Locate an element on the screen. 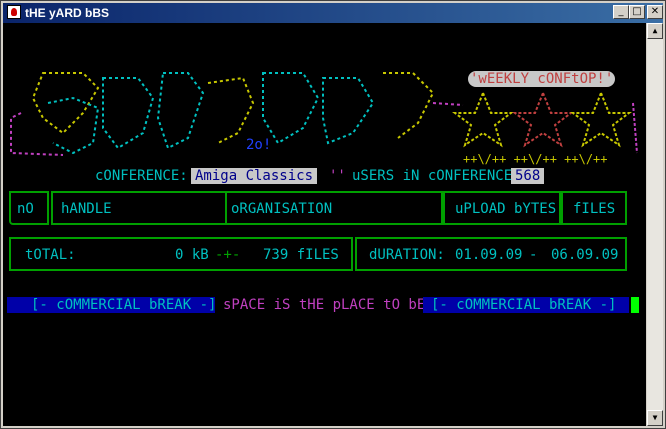  duration-label: dURATION: is located at coordinates (407, 255).